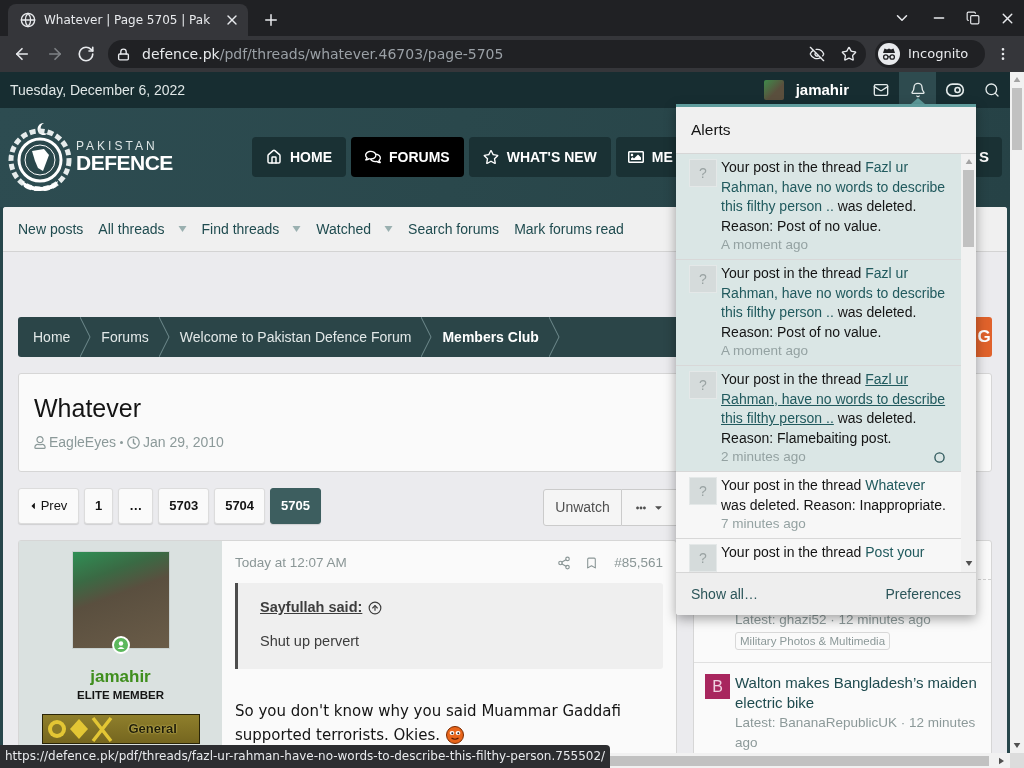 The image size is (1024, 768). Describe the element at coordinates (856, 733) in the screenshot. I see `thread-meta: Latest: BananaRepublicUK · 12 minutes ago` at that location.